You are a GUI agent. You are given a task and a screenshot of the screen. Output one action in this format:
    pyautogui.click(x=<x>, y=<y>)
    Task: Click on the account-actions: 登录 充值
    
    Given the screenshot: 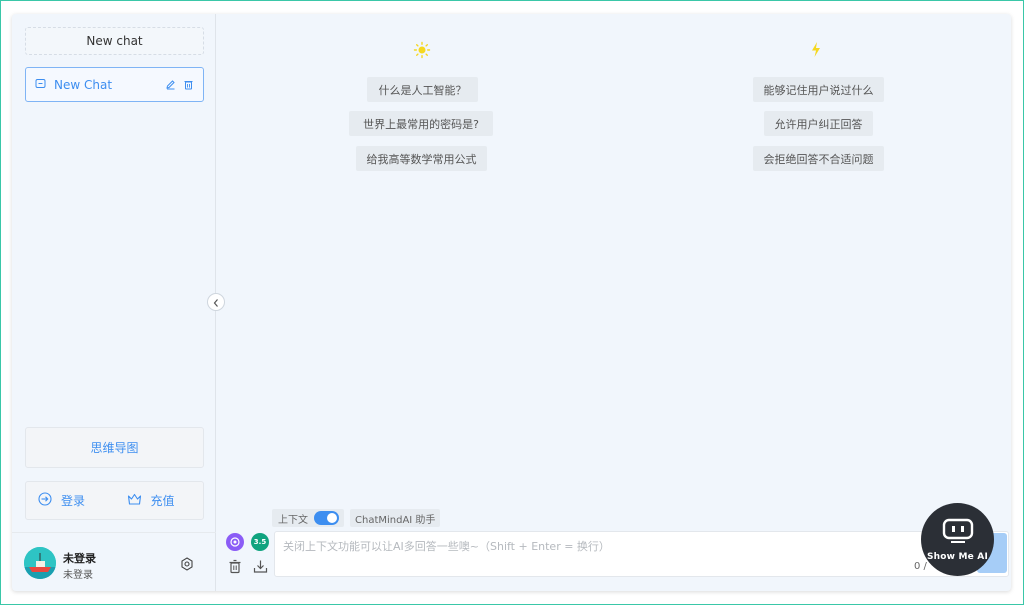 What is the action you would take?
    pyautogui.click(x=114, y=500)
    